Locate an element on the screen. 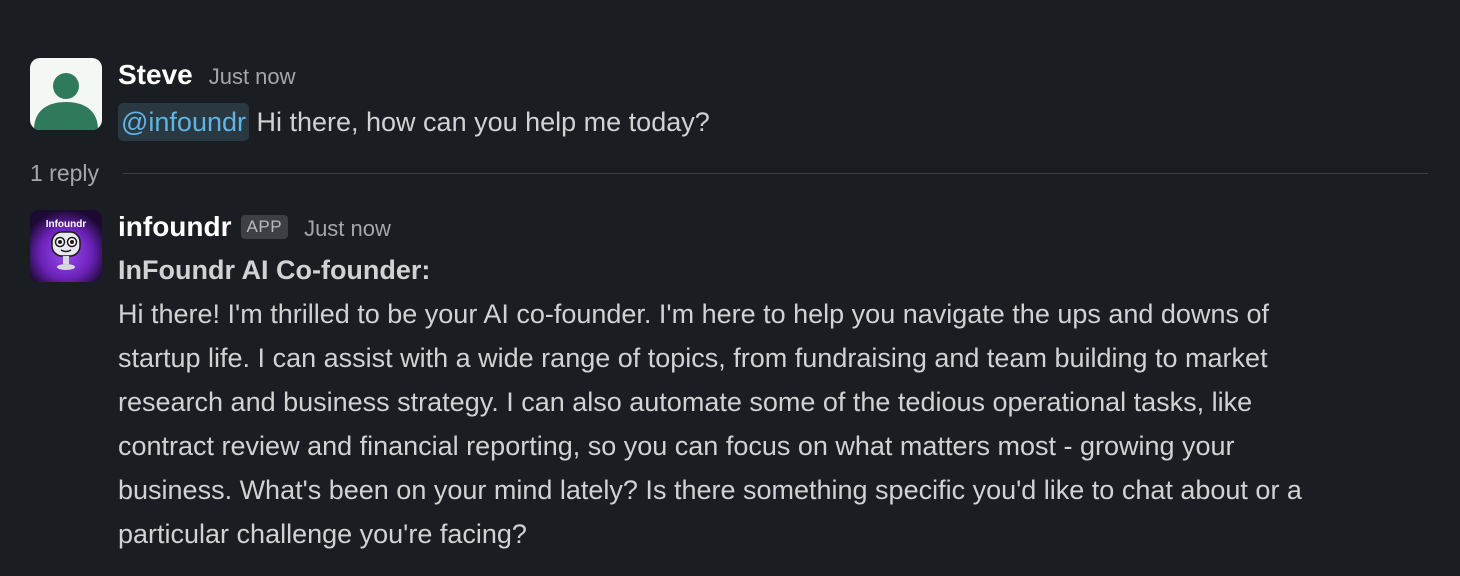  user-avatar is located at coordinates (66, 94).